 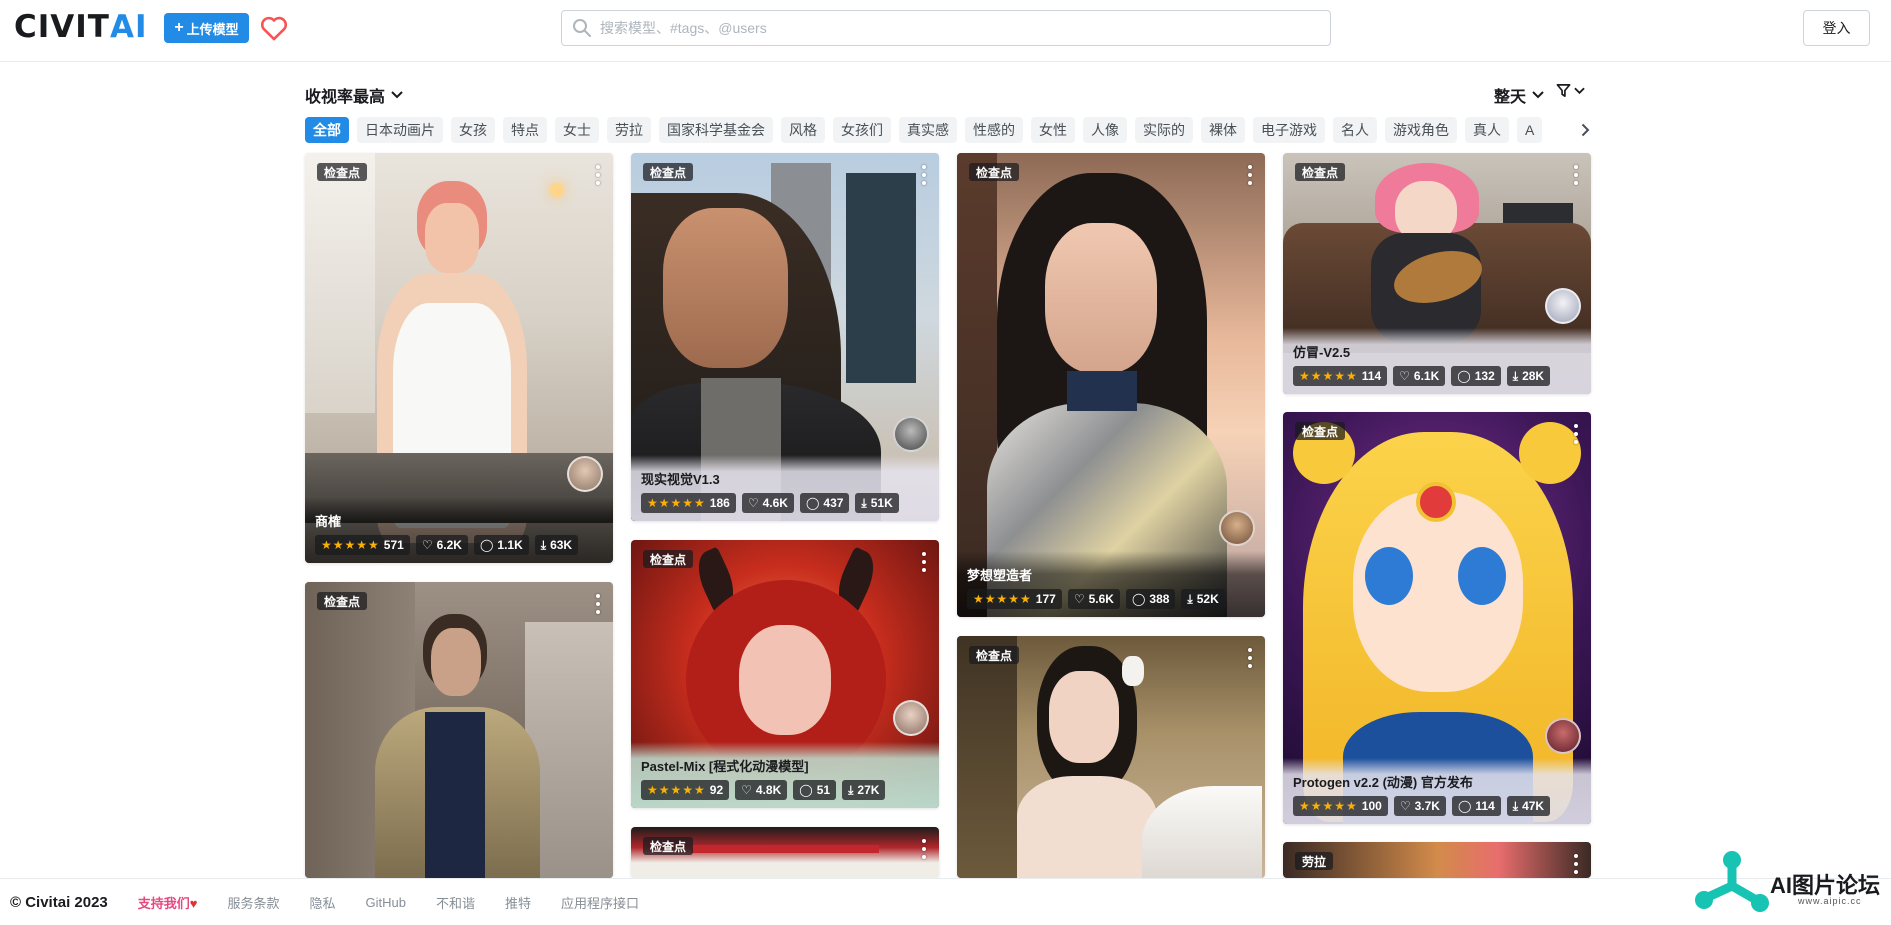 What do you see at coordinates (1519, 95) in the screenshot?
I see `period-dropdown: 整天` at bounding box center [1519, 95].